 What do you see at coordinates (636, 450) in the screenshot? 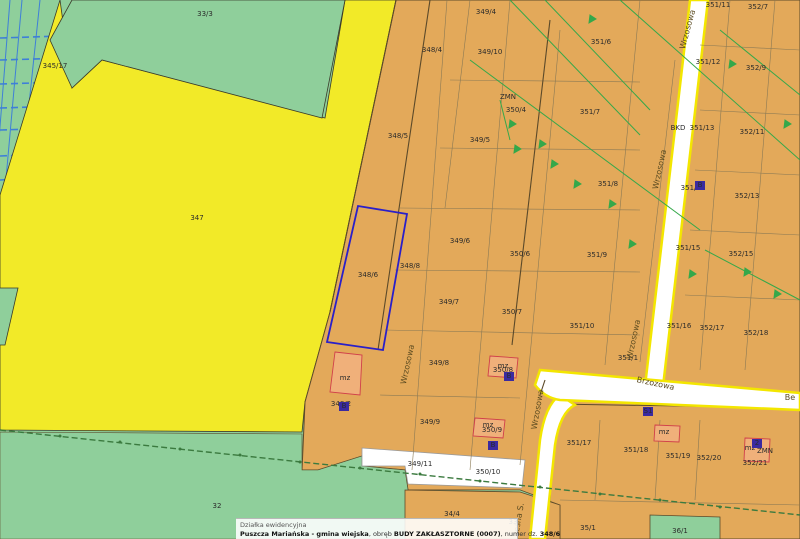
I see `parcel-label: 351/18` at bounding box center [636, 450].